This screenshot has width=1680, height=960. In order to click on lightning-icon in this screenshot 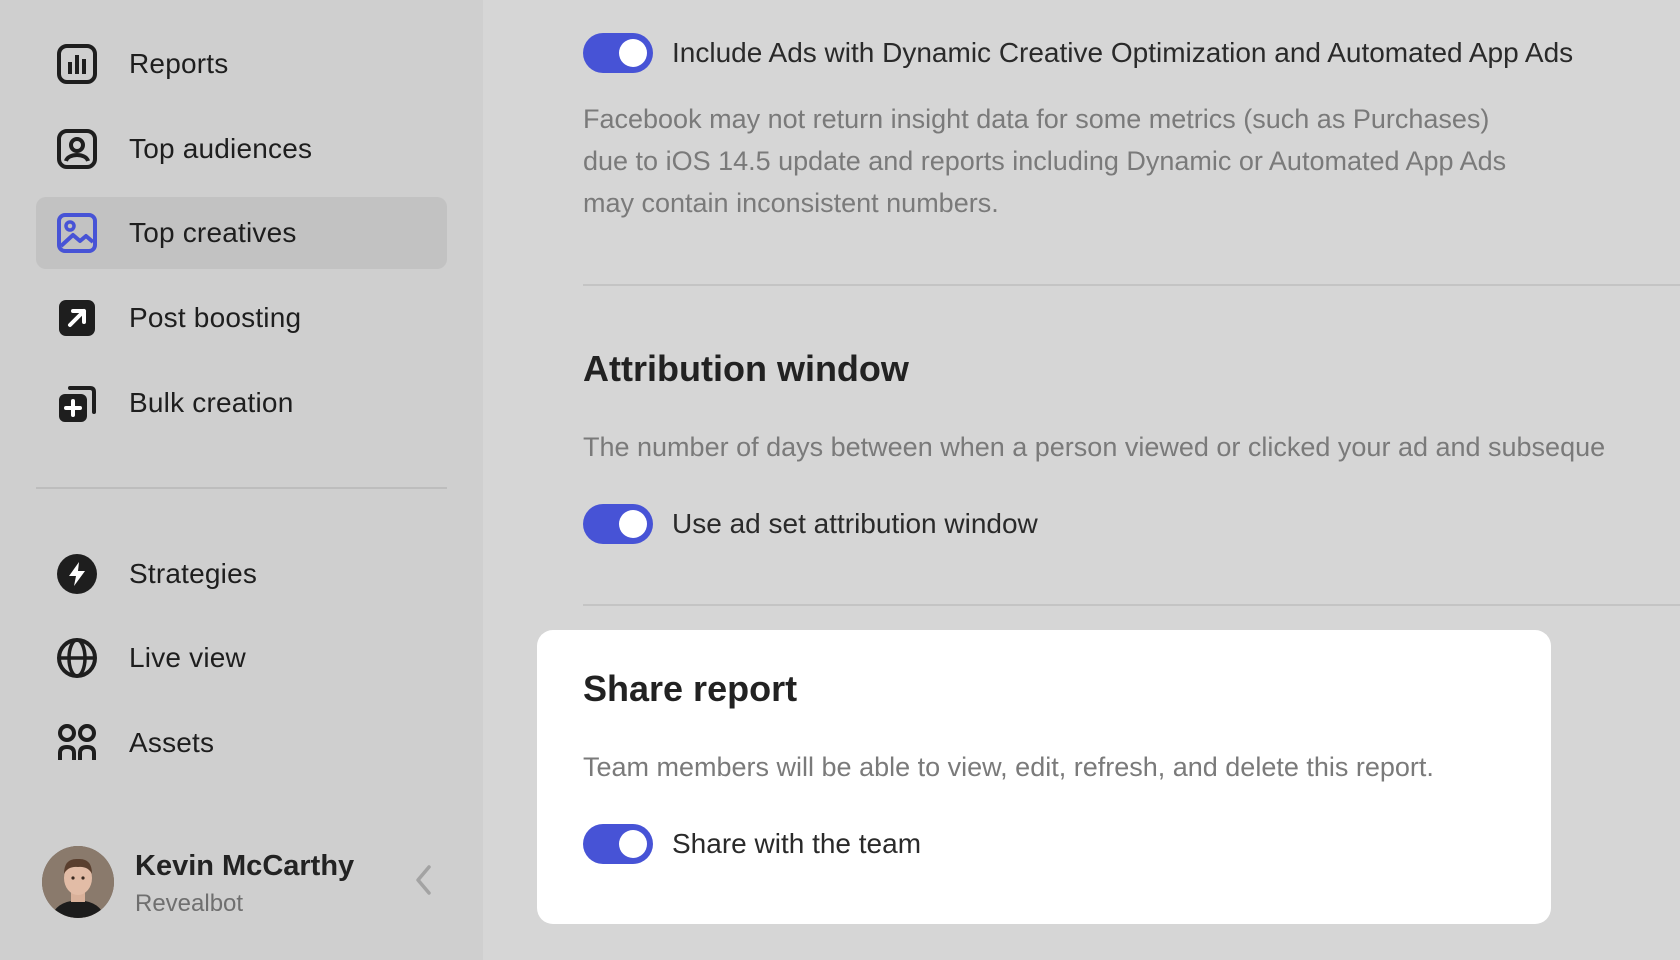, I will do `click(77, 574)`.